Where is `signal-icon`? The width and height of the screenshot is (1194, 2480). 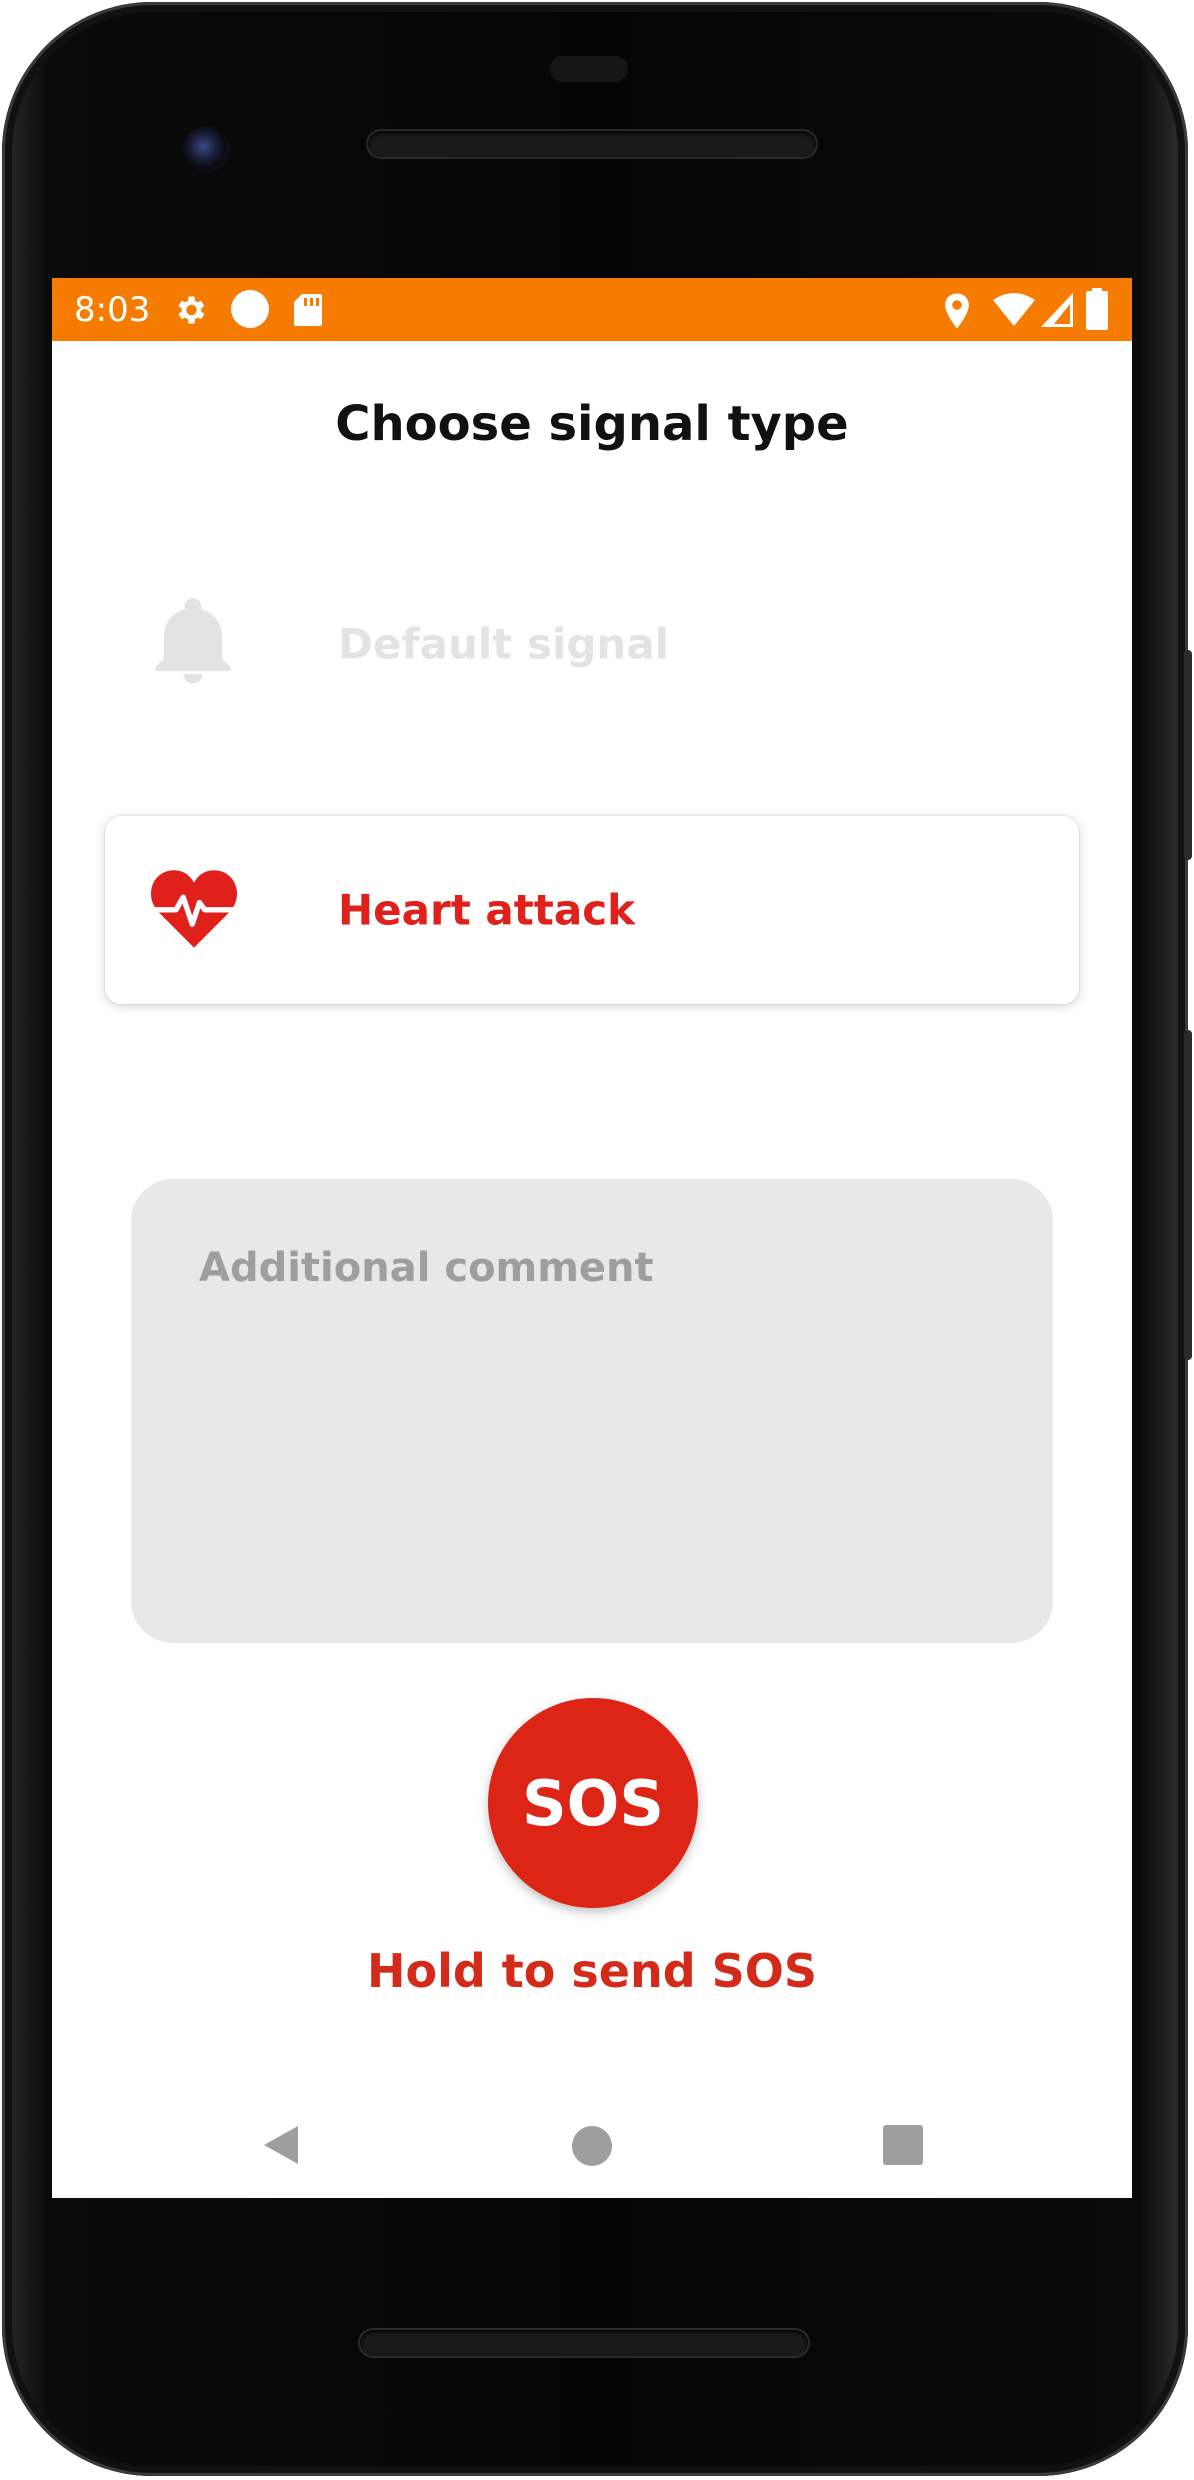
signal-icon is located at coordinates (1057, 312).